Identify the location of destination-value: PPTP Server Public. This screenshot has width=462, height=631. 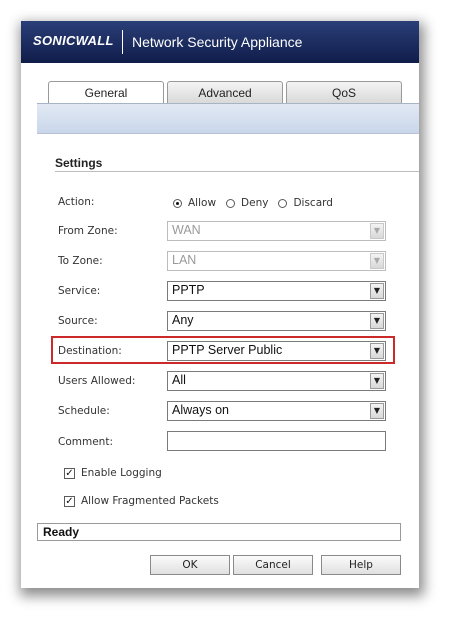
(227, 350).